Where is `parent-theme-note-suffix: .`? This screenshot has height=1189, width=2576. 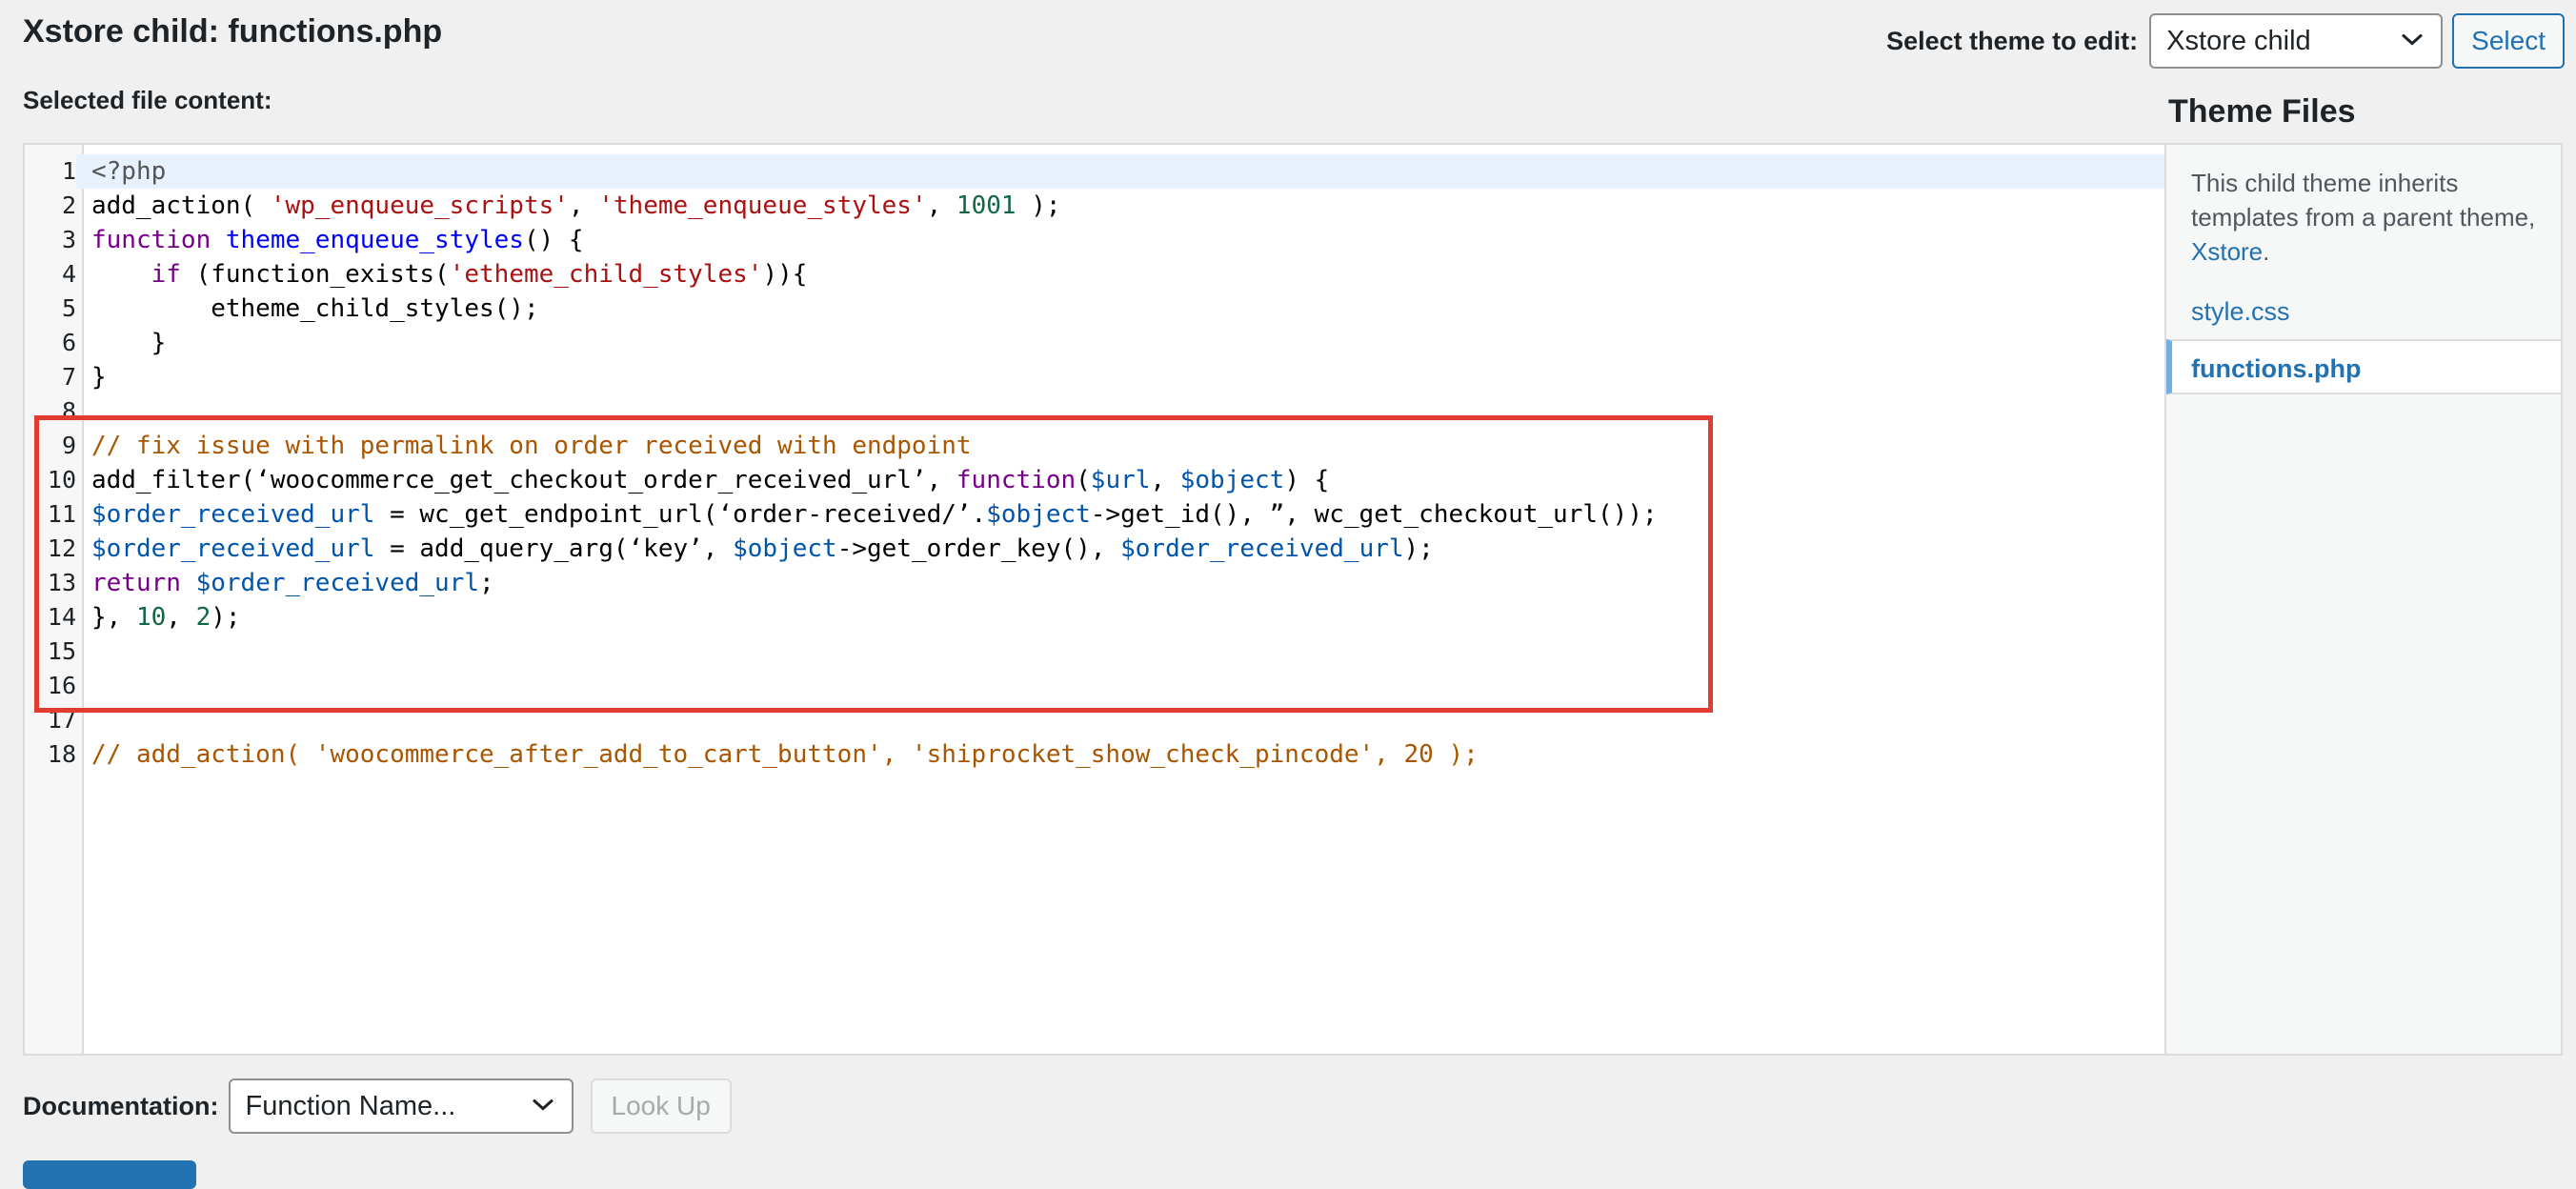 parent-theme-note-suffix: . is located at coordinates (2266, 251).